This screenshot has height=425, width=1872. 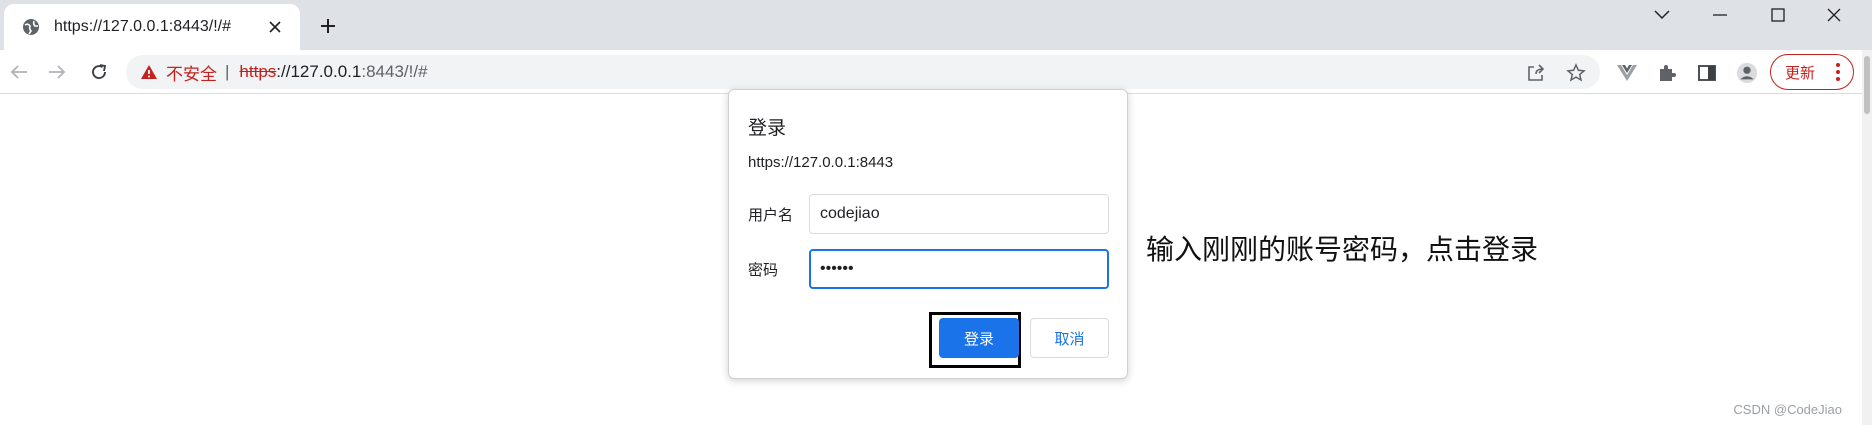 What do you see at coordinates (143, 26) in the screenshot?
I see `tab-title: https://127.0.0.1:8443/!/#` at bounding box center [143, 26].